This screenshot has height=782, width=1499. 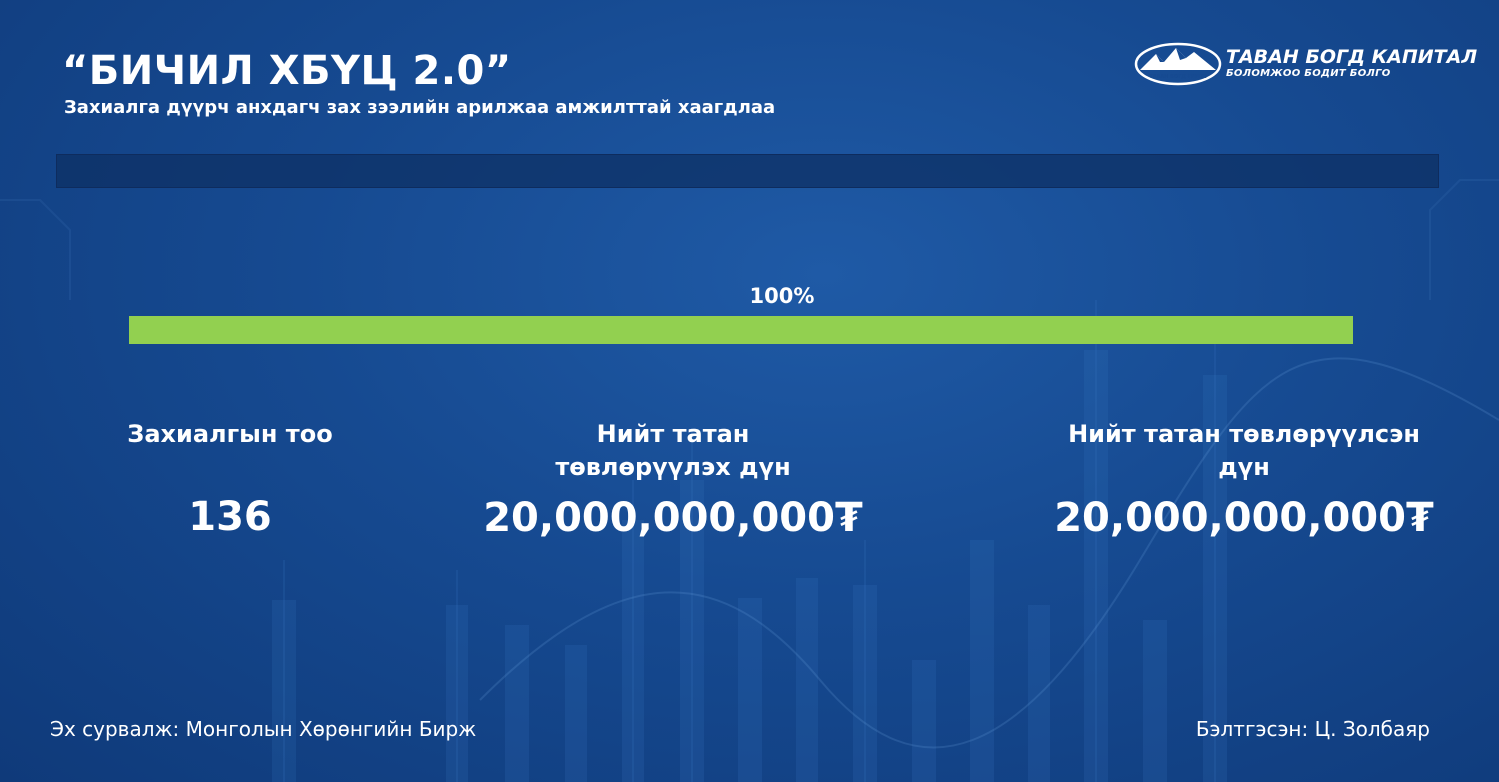 What do you see at coordinates (673, 518) in the screenshot?
I see `target-amount-value: 20,000,000,000₮` at bounding box center [673, 518].